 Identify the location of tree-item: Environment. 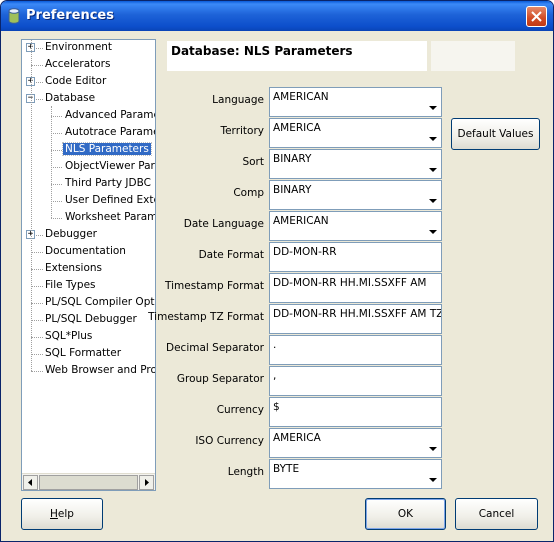
(78, 47).